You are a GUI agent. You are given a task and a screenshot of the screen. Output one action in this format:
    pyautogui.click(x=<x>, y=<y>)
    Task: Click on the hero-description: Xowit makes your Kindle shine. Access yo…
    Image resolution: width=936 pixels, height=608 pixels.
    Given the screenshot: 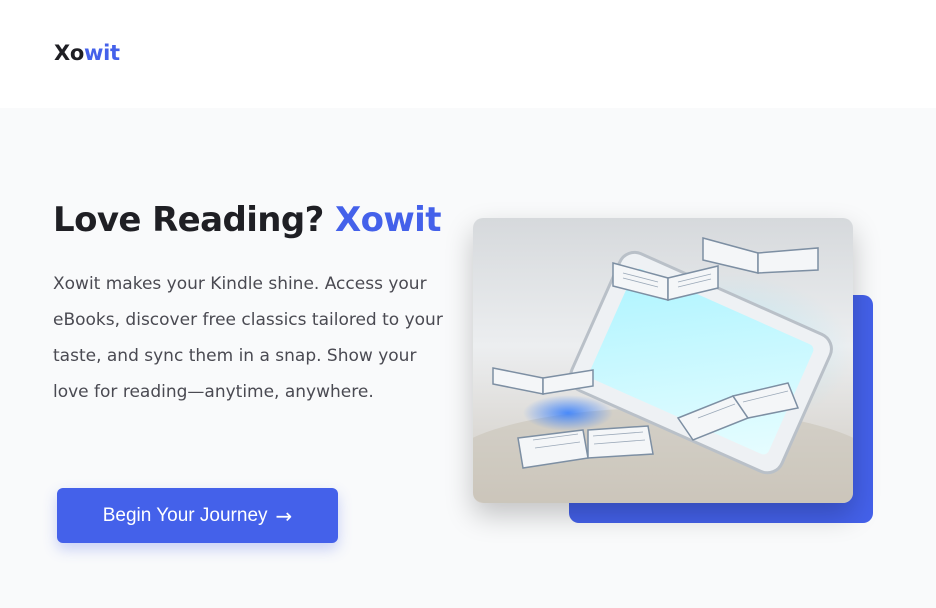 What is the action you would take?
    pyautogui.click(x=248, y=338)
    